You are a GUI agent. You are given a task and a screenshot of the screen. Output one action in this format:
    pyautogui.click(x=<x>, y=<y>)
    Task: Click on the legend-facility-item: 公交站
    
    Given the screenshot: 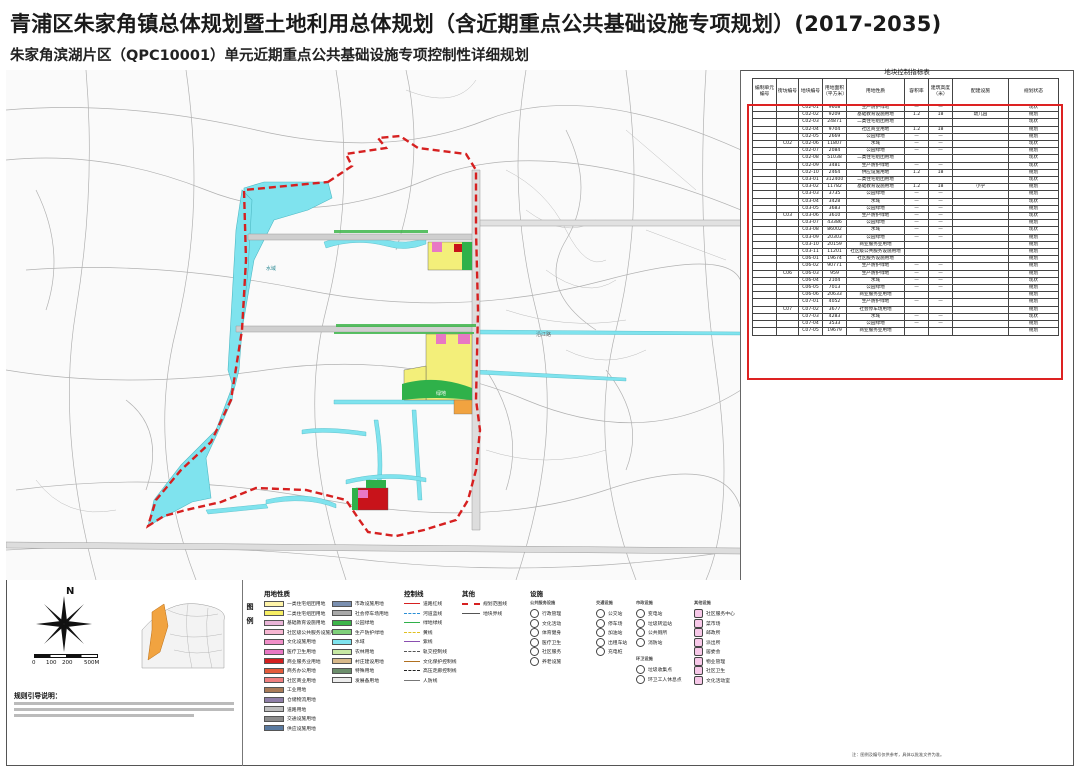 What is the action you would take?
    pyautogui.click(x=609, y=613)
    